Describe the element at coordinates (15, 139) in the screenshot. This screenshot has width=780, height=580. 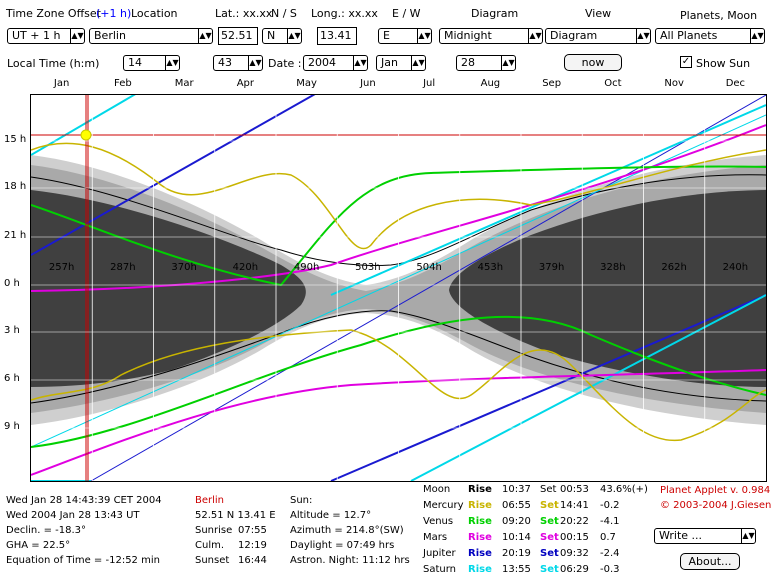
I see `hour-label: 15 h` at that location.